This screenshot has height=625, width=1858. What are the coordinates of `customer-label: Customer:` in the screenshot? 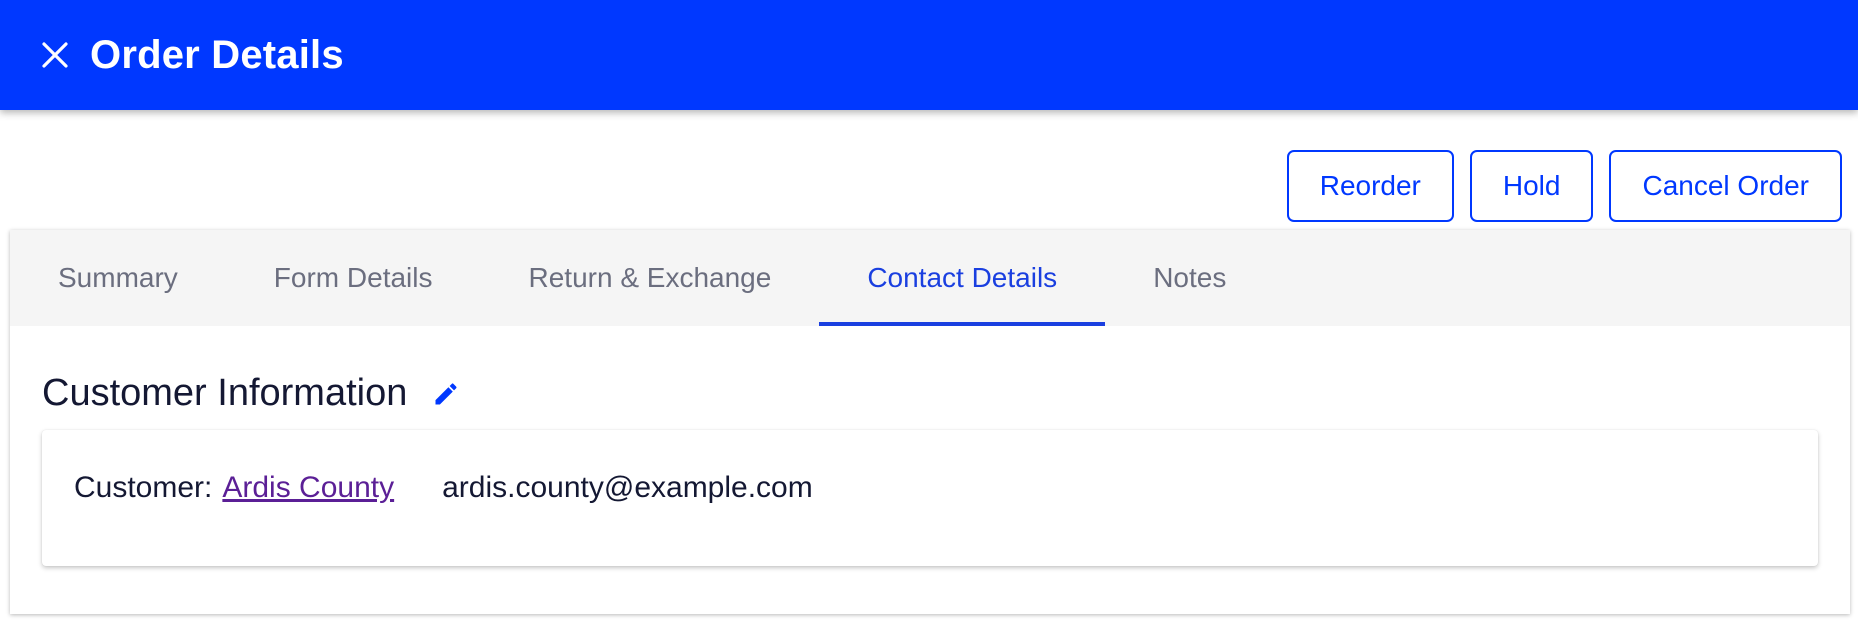 It's located at (143, 487).